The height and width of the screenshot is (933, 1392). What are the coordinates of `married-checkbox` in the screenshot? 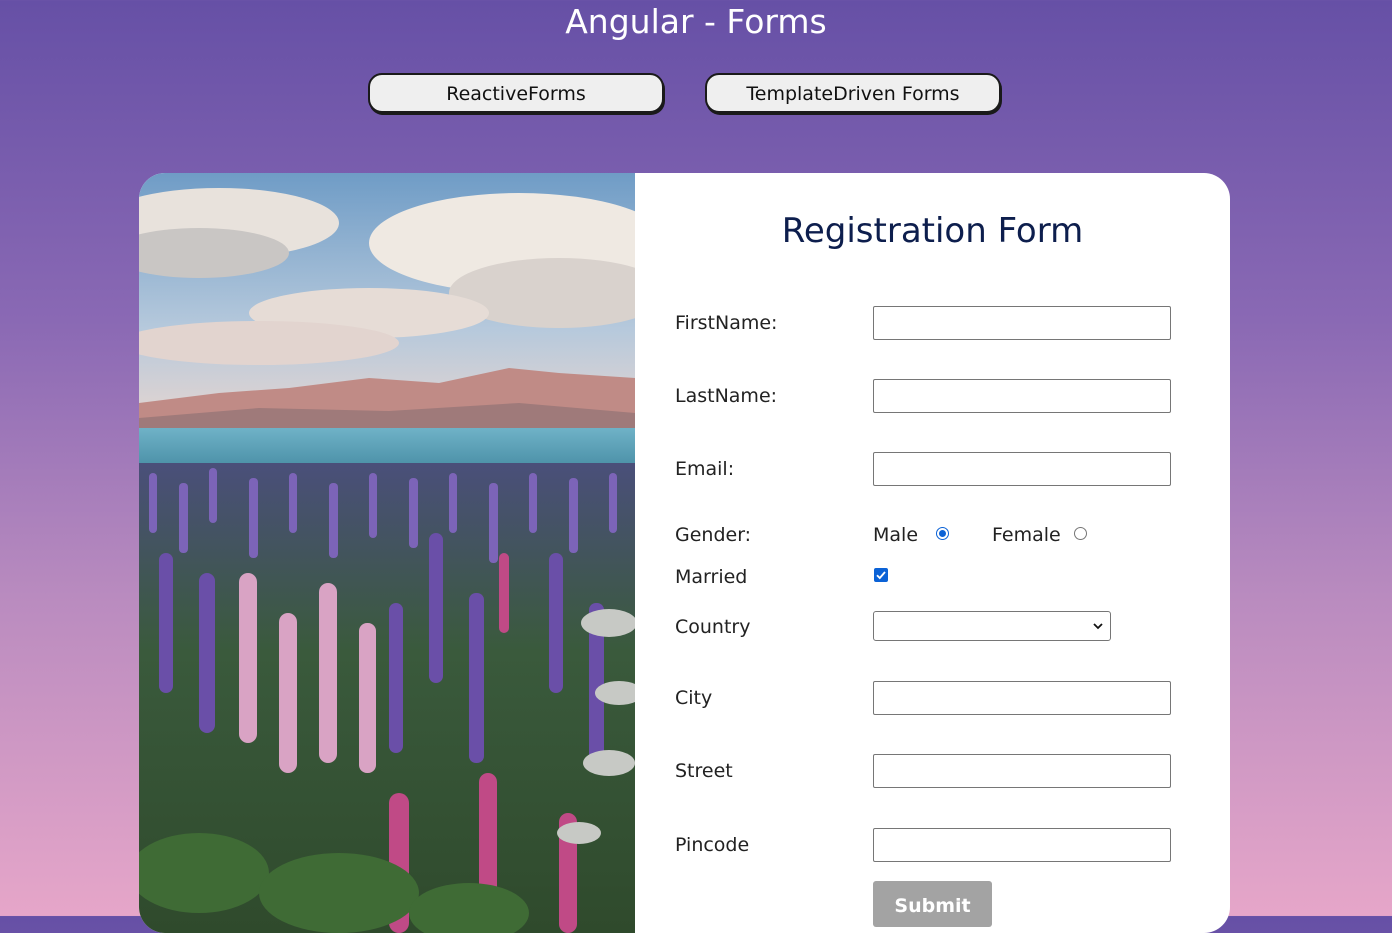 It's located at (881, 575).